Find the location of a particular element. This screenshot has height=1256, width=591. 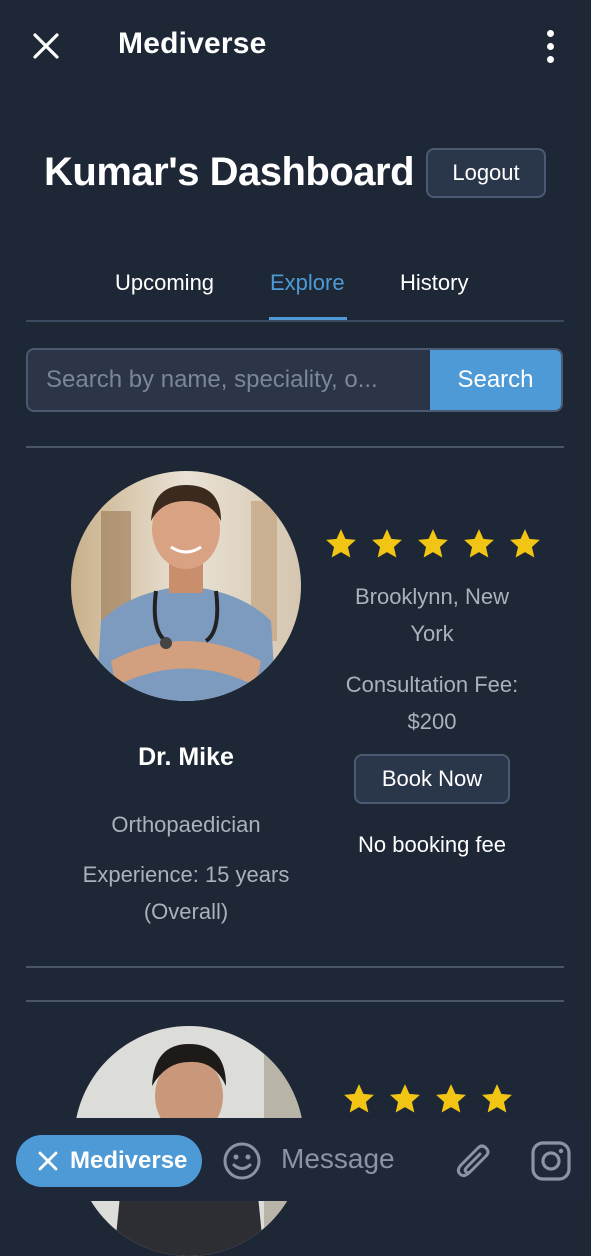

app-title: Mediverse is located at coordinates (192, 43).